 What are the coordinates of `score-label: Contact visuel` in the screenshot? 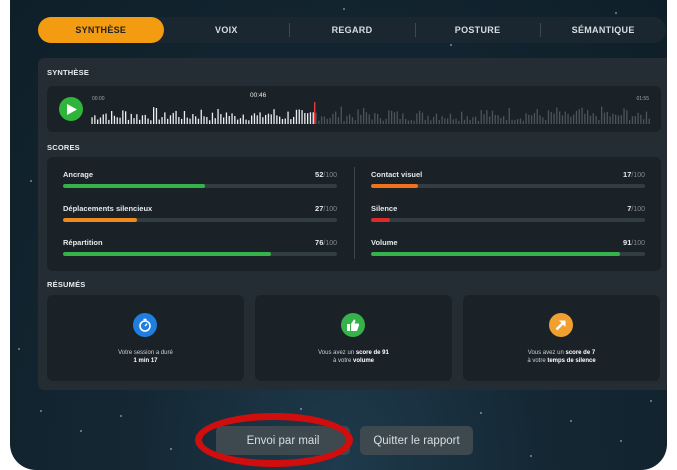 It's located at (397, 174).